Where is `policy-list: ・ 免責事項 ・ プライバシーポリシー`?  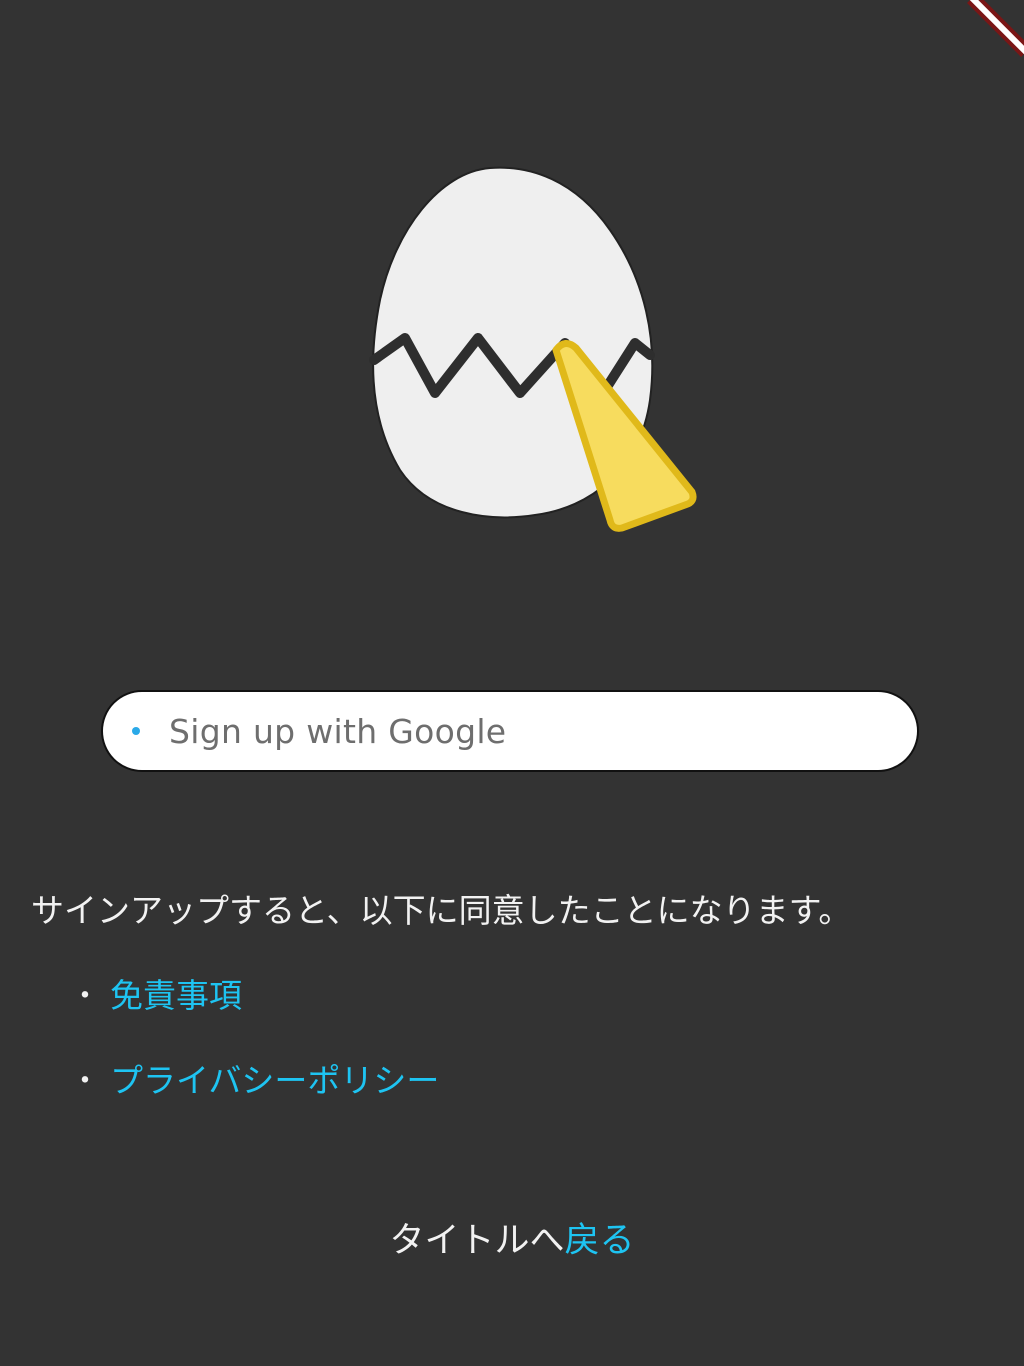
policy-list: ・ 免責事項 ・ プライバシーポリシー is located at coordinates (254, 1051).